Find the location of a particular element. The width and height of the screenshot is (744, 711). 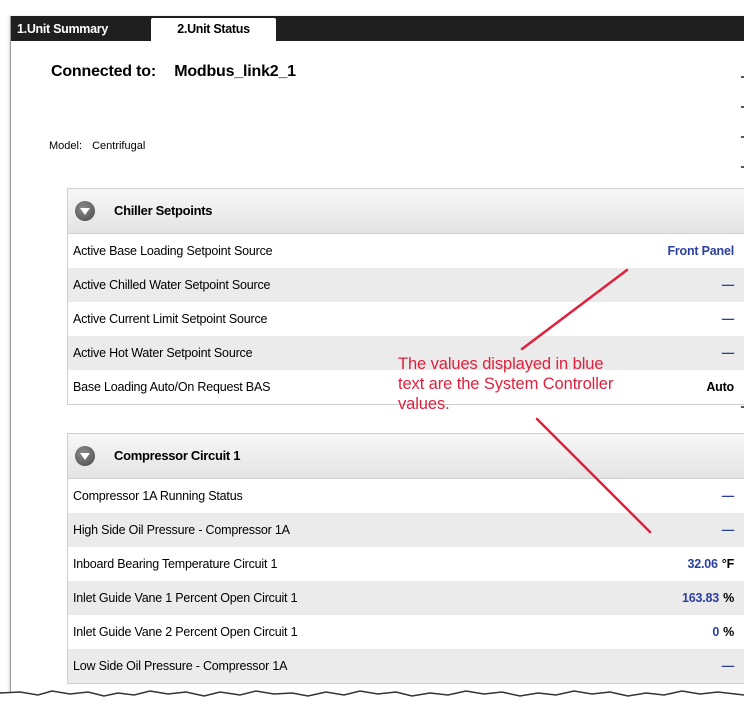

value-number: 163.83 is located at coordinates (701, 598).